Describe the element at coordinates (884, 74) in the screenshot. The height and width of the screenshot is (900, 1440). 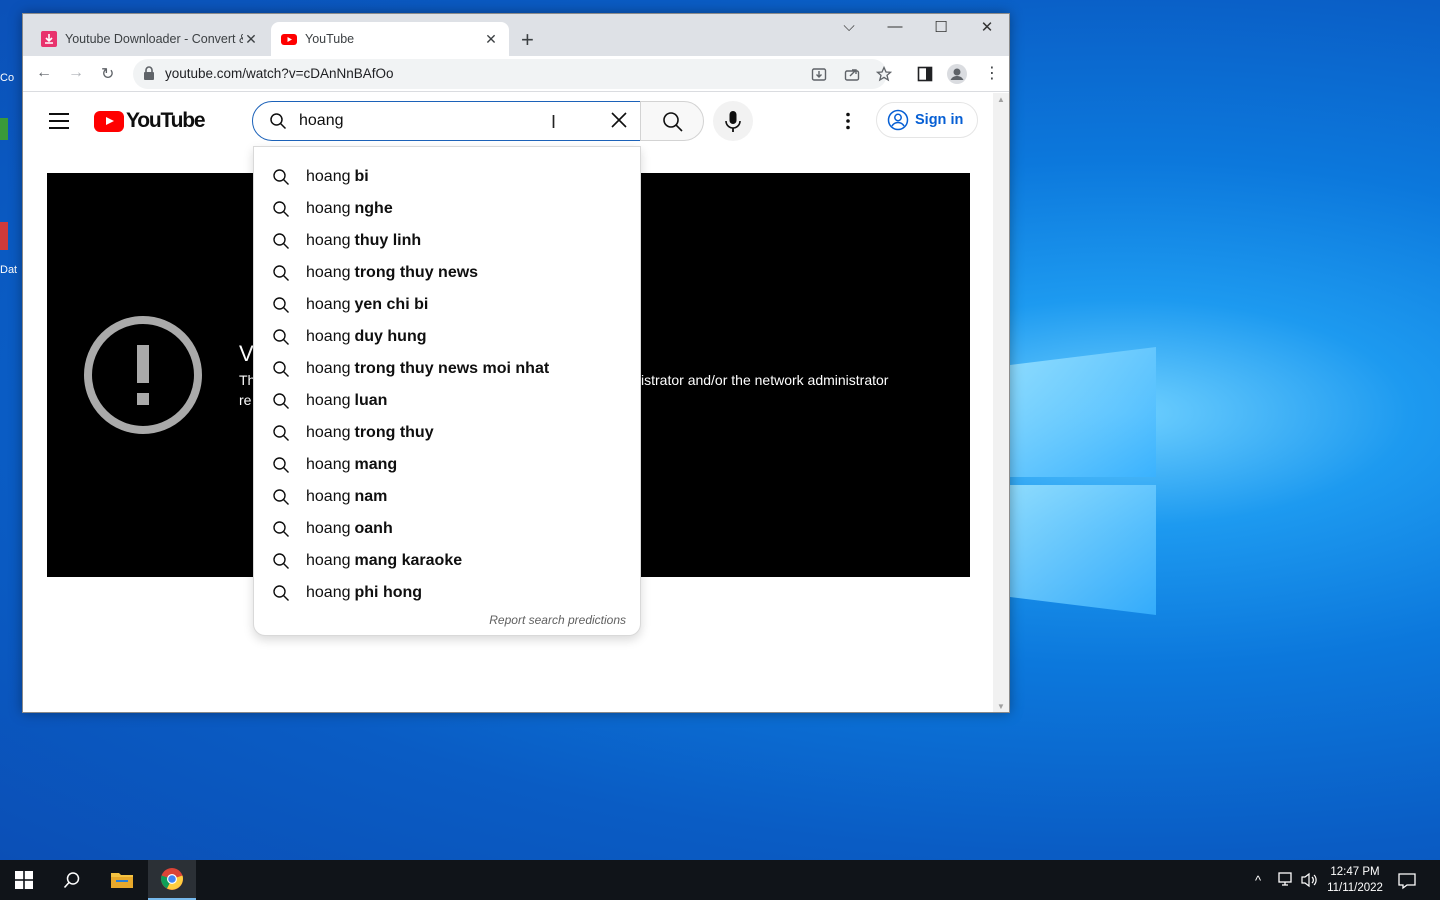
I see `bookmark-star-icon` at that location.